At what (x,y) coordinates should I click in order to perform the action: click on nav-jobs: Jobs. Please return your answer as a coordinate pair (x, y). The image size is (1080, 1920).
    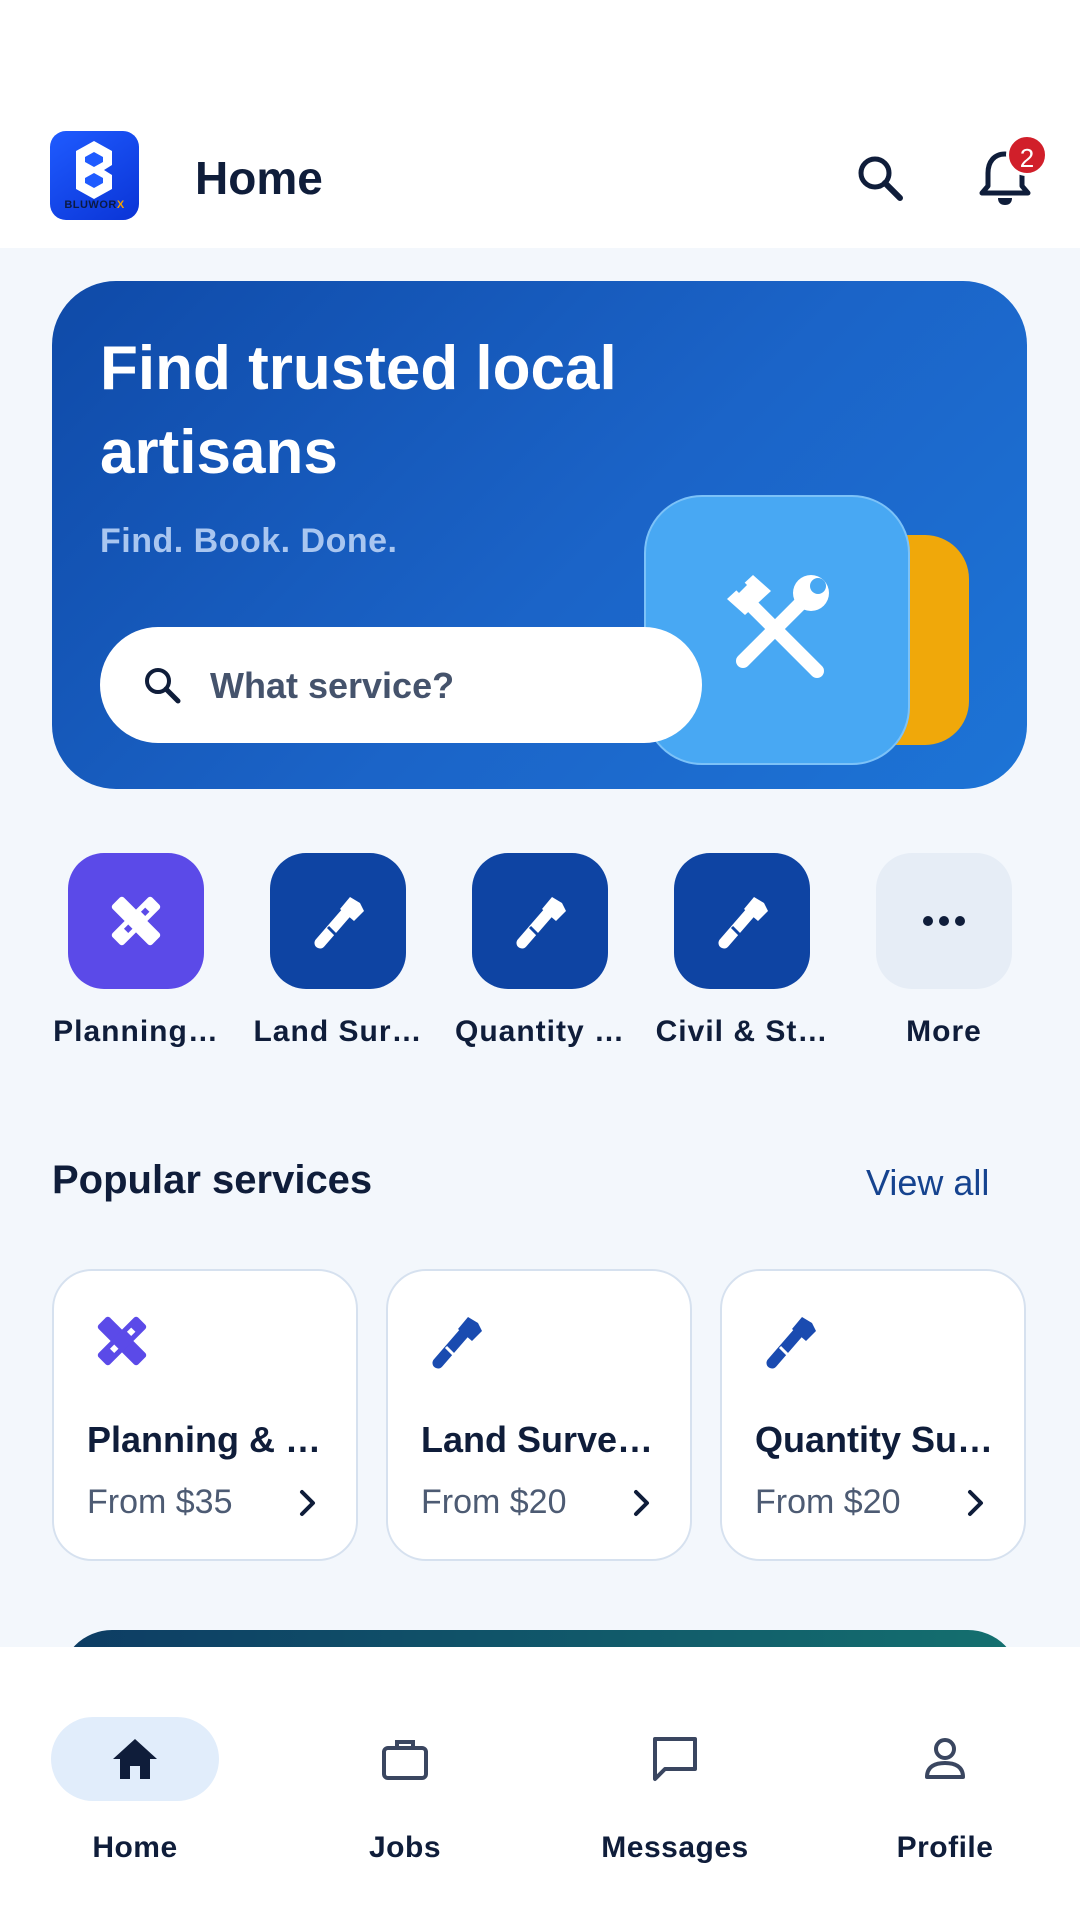
    Looking at the image, I should click on (405, 1772).